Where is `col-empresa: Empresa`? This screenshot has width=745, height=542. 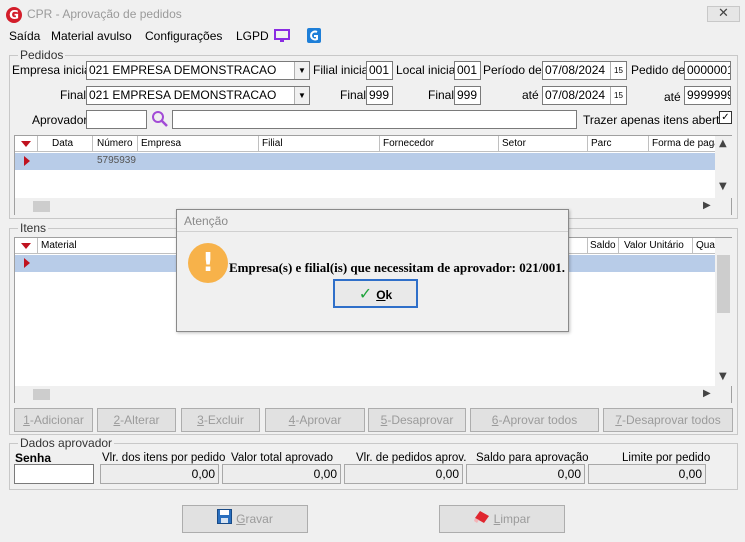
col-empresa: Empresa is located at coordinates (198, 144).